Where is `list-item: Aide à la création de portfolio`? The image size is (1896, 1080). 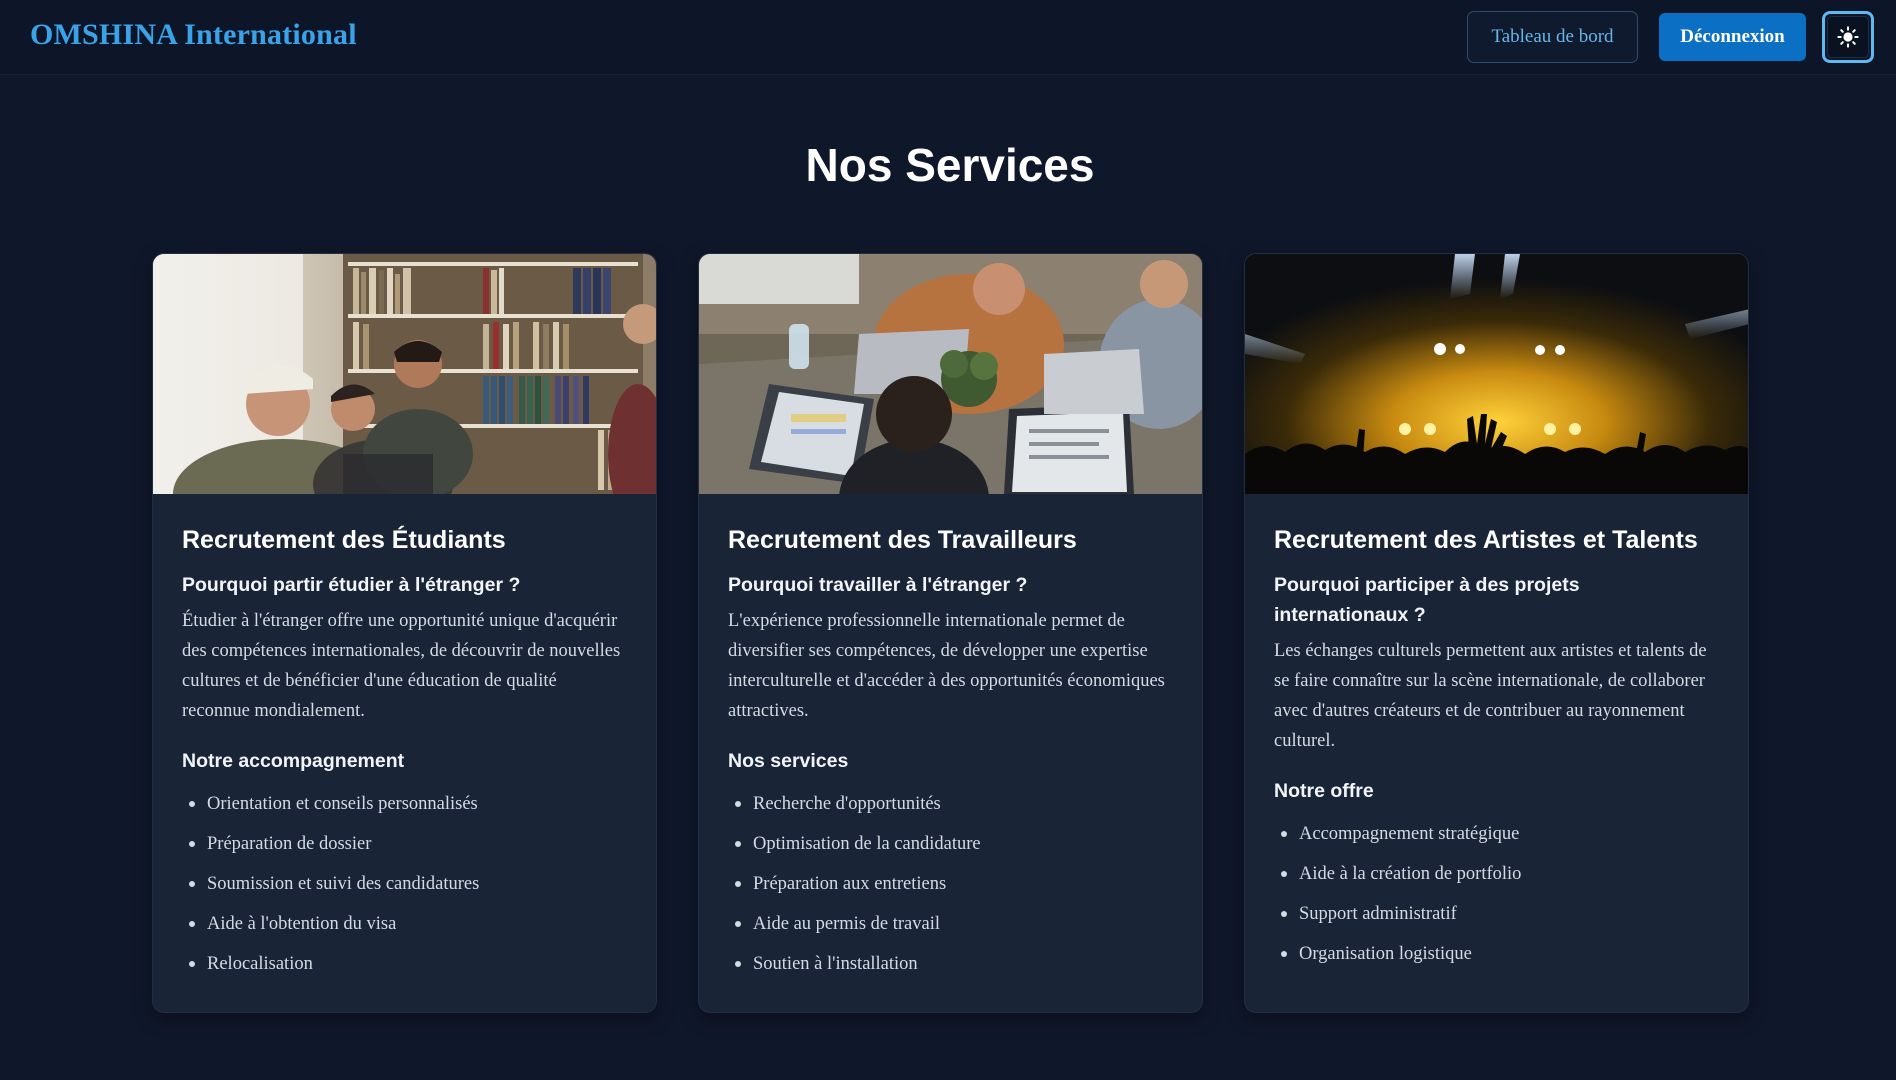
list-item: Aide à la création de portfolio is located at coordinates (1496, 874).